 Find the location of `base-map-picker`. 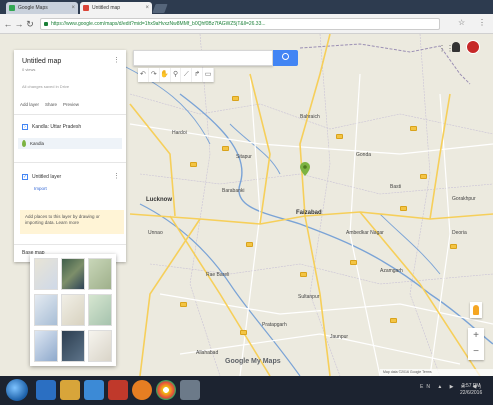

base-map-picker is located at coordinates (73, 310).